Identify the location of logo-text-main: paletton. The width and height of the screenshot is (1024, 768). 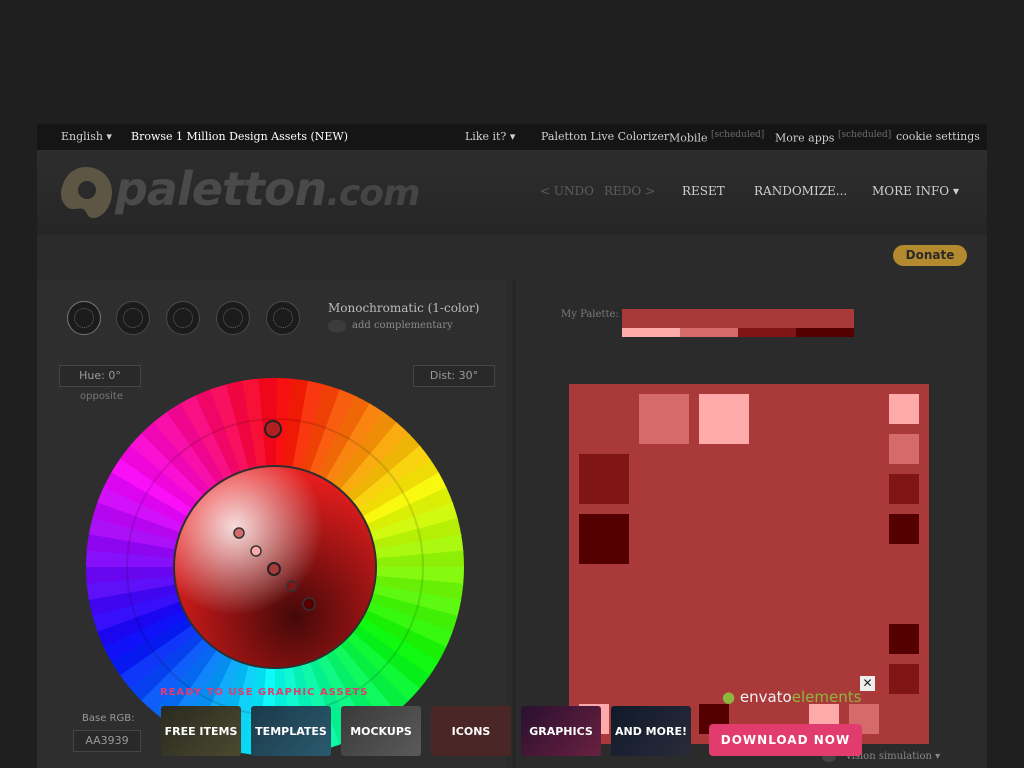
(221, 189).